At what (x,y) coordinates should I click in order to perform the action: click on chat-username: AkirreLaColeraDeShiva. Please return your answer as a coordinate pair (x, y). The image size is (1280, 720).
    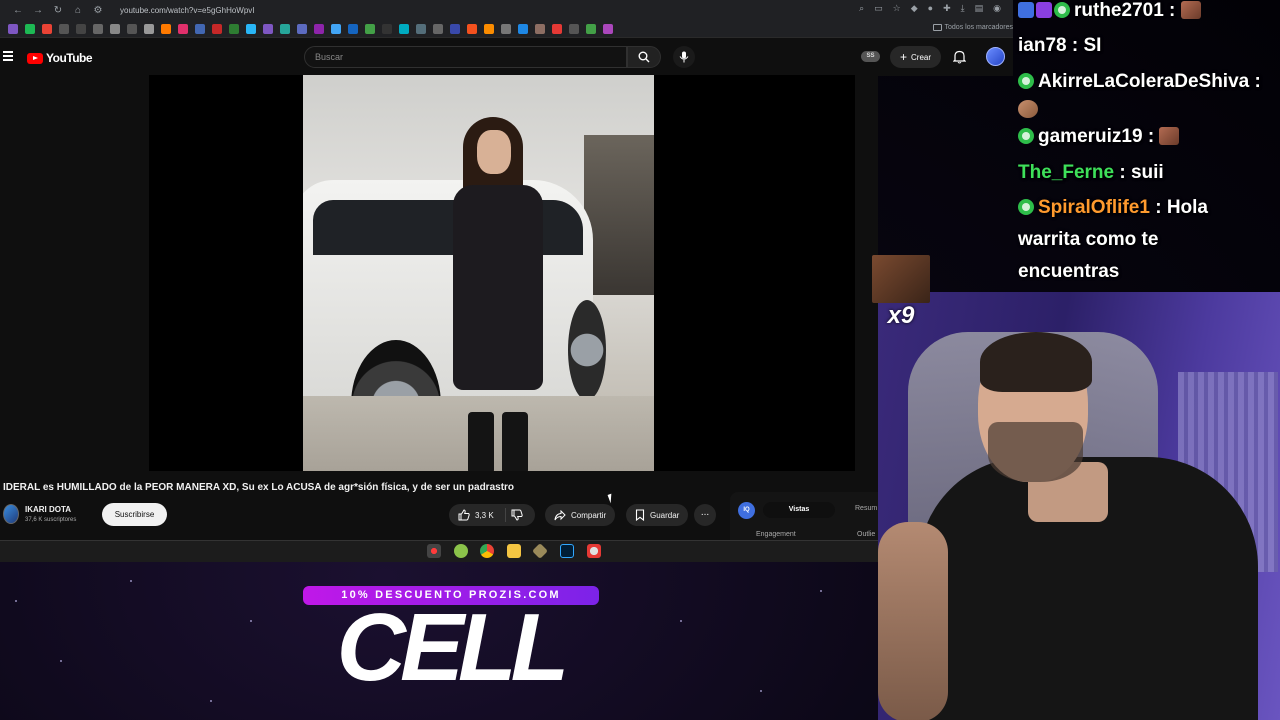
    Looking at the image, I should click on (1143, 81).